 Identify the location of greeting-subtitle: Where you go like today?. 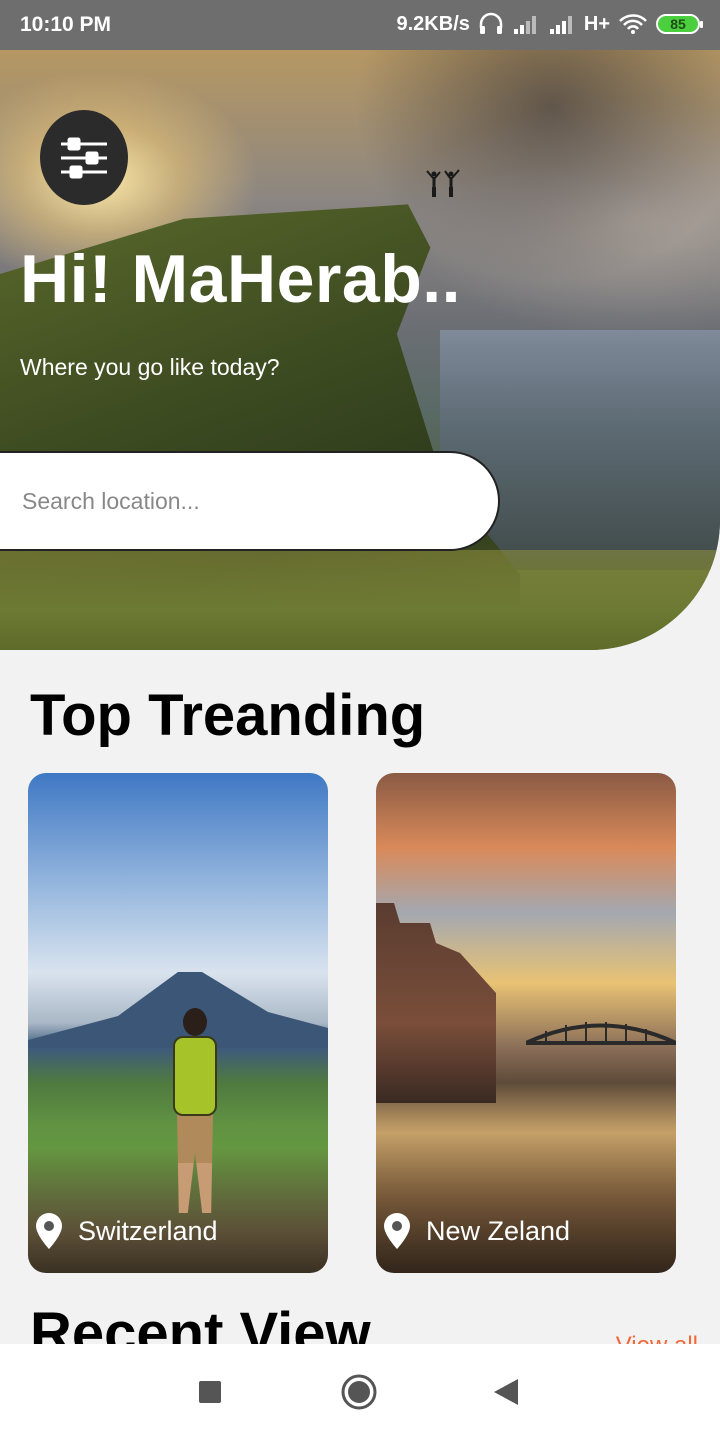
(150, 367).